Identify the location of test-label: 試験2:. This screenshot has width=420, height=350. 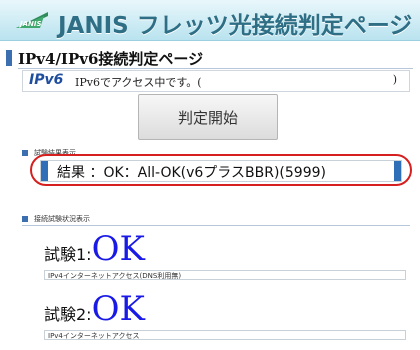
(68, 314).